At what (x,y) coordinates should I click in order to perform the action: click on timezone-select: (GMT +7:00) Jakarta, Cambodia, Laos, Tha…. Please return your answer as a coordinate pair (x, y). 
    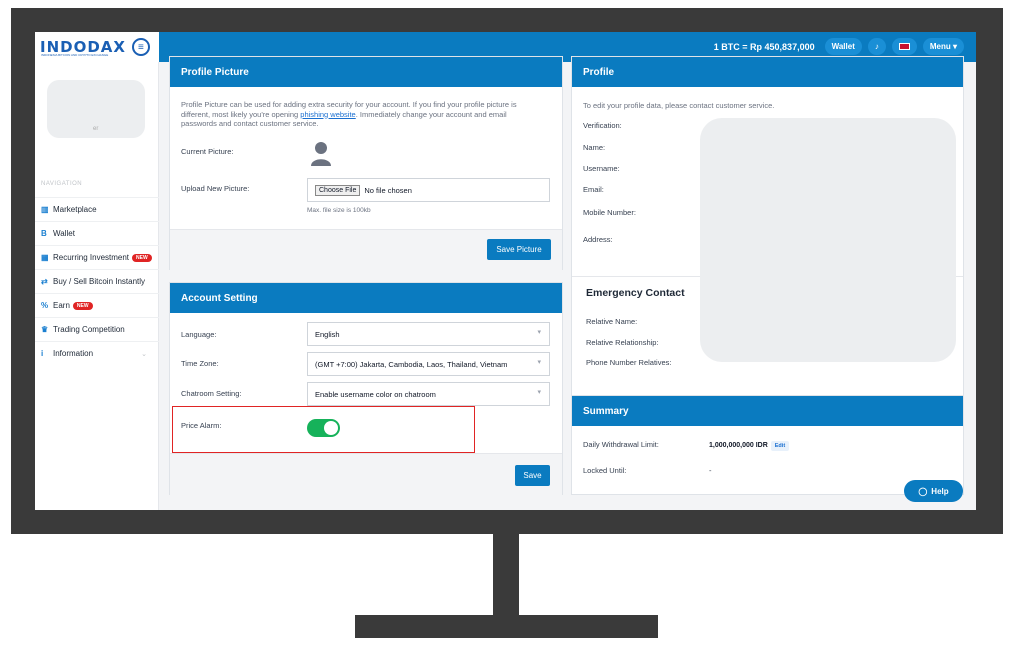
    Looking at the image, I should click on (428, 364).